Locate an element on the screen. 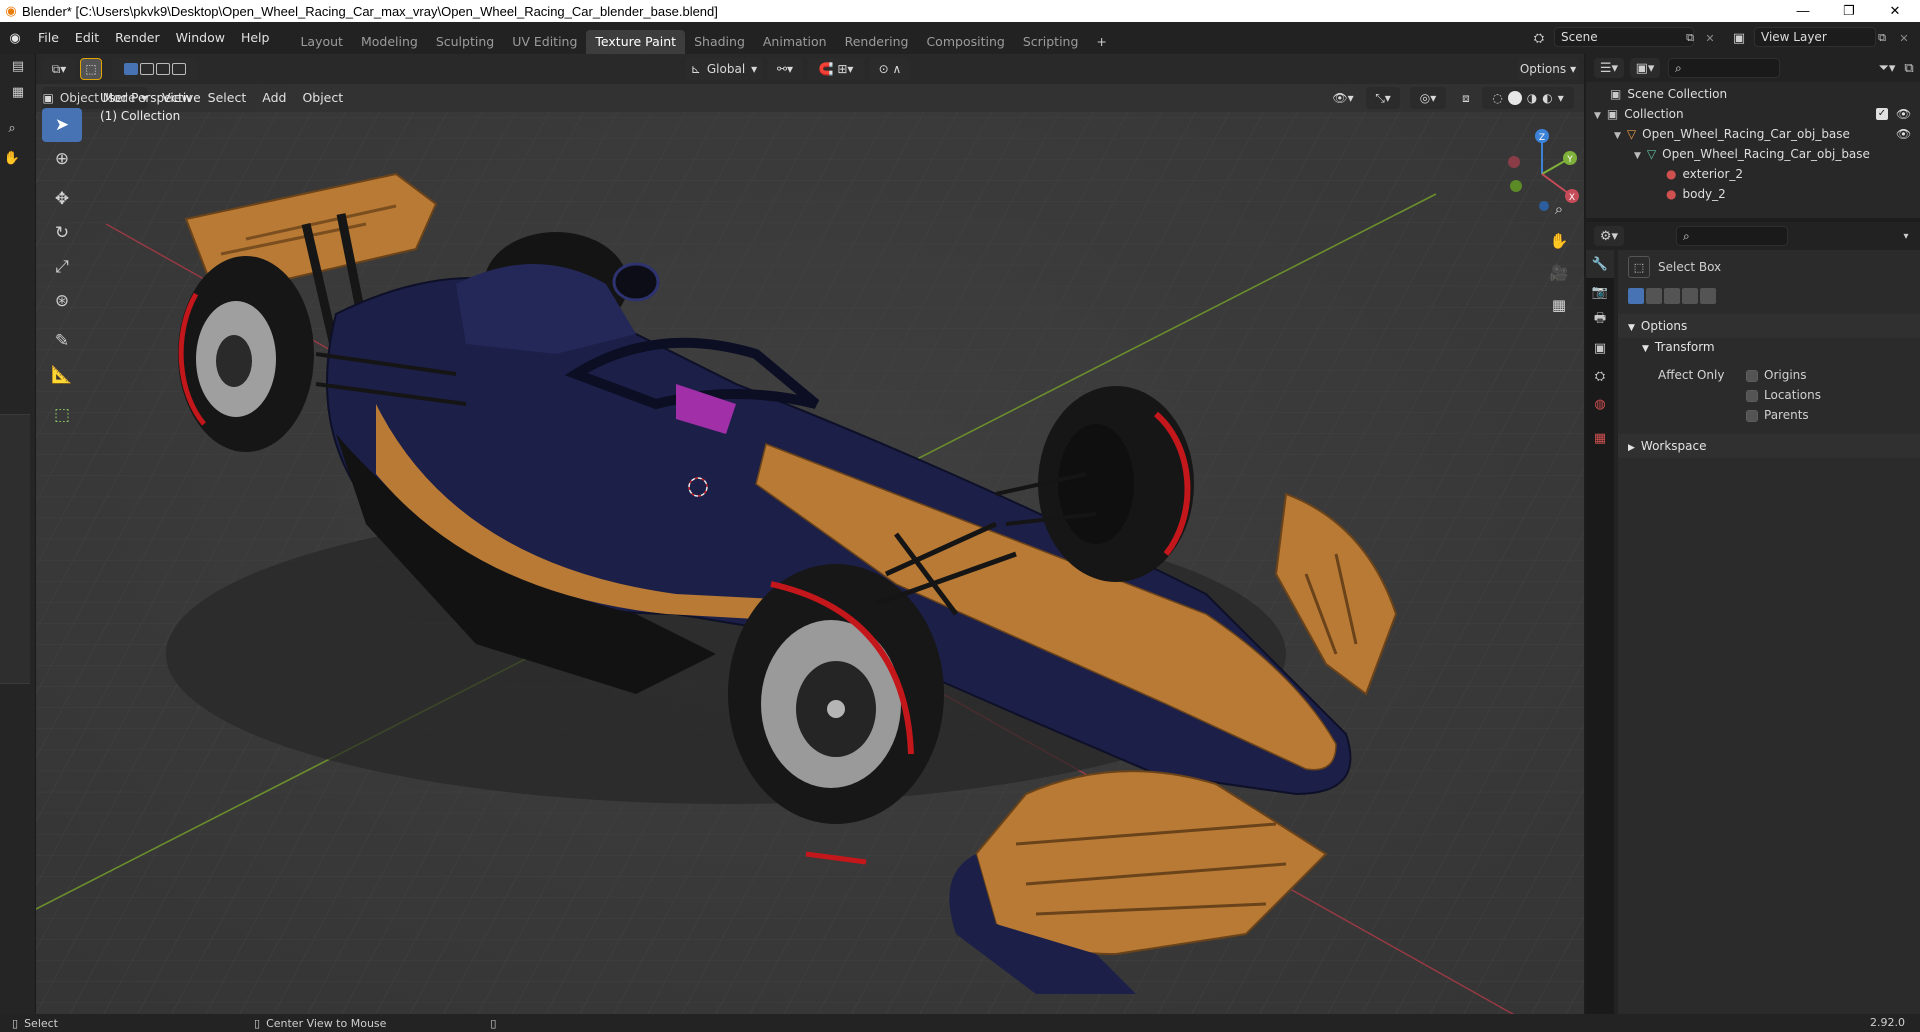 The image size is (1920, 1032). select-box-tool-icon: ⬚ is located at coordinates (91, 69).